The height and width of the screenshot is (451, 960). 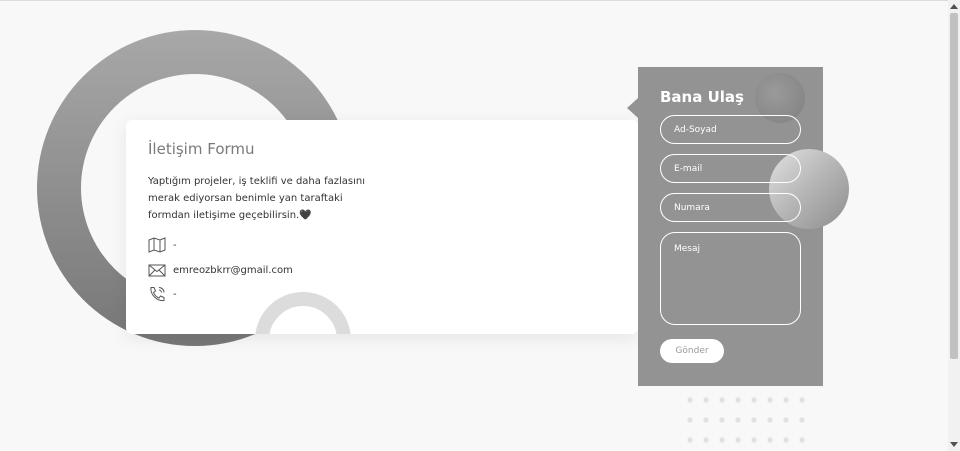 What do you see at coordinates (157, 245) in the screenshot?
I see `map-icon` at bounding box center [157, 245].